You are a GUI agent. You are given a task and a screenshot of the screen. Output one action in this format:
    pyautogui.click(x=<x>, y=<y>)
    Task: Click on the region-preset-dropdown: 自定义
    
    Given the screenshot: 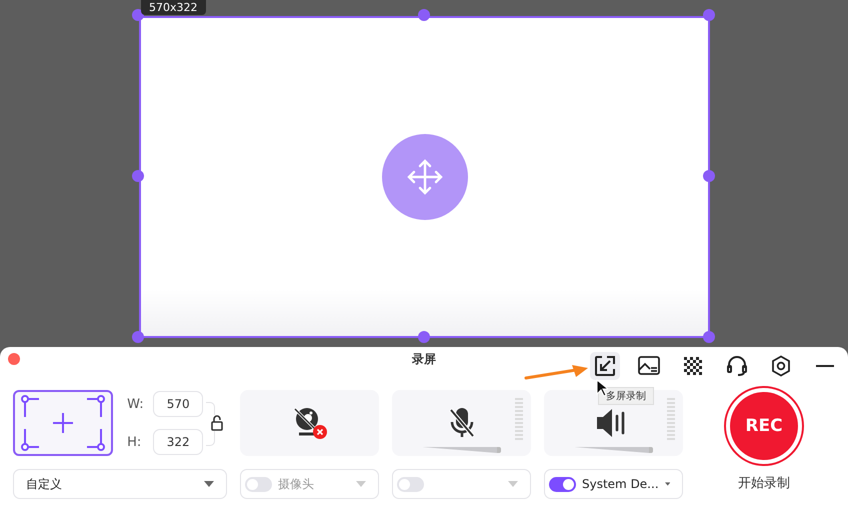 What is the action you would take?
    pyautogui.click(x=120, y=484)
    